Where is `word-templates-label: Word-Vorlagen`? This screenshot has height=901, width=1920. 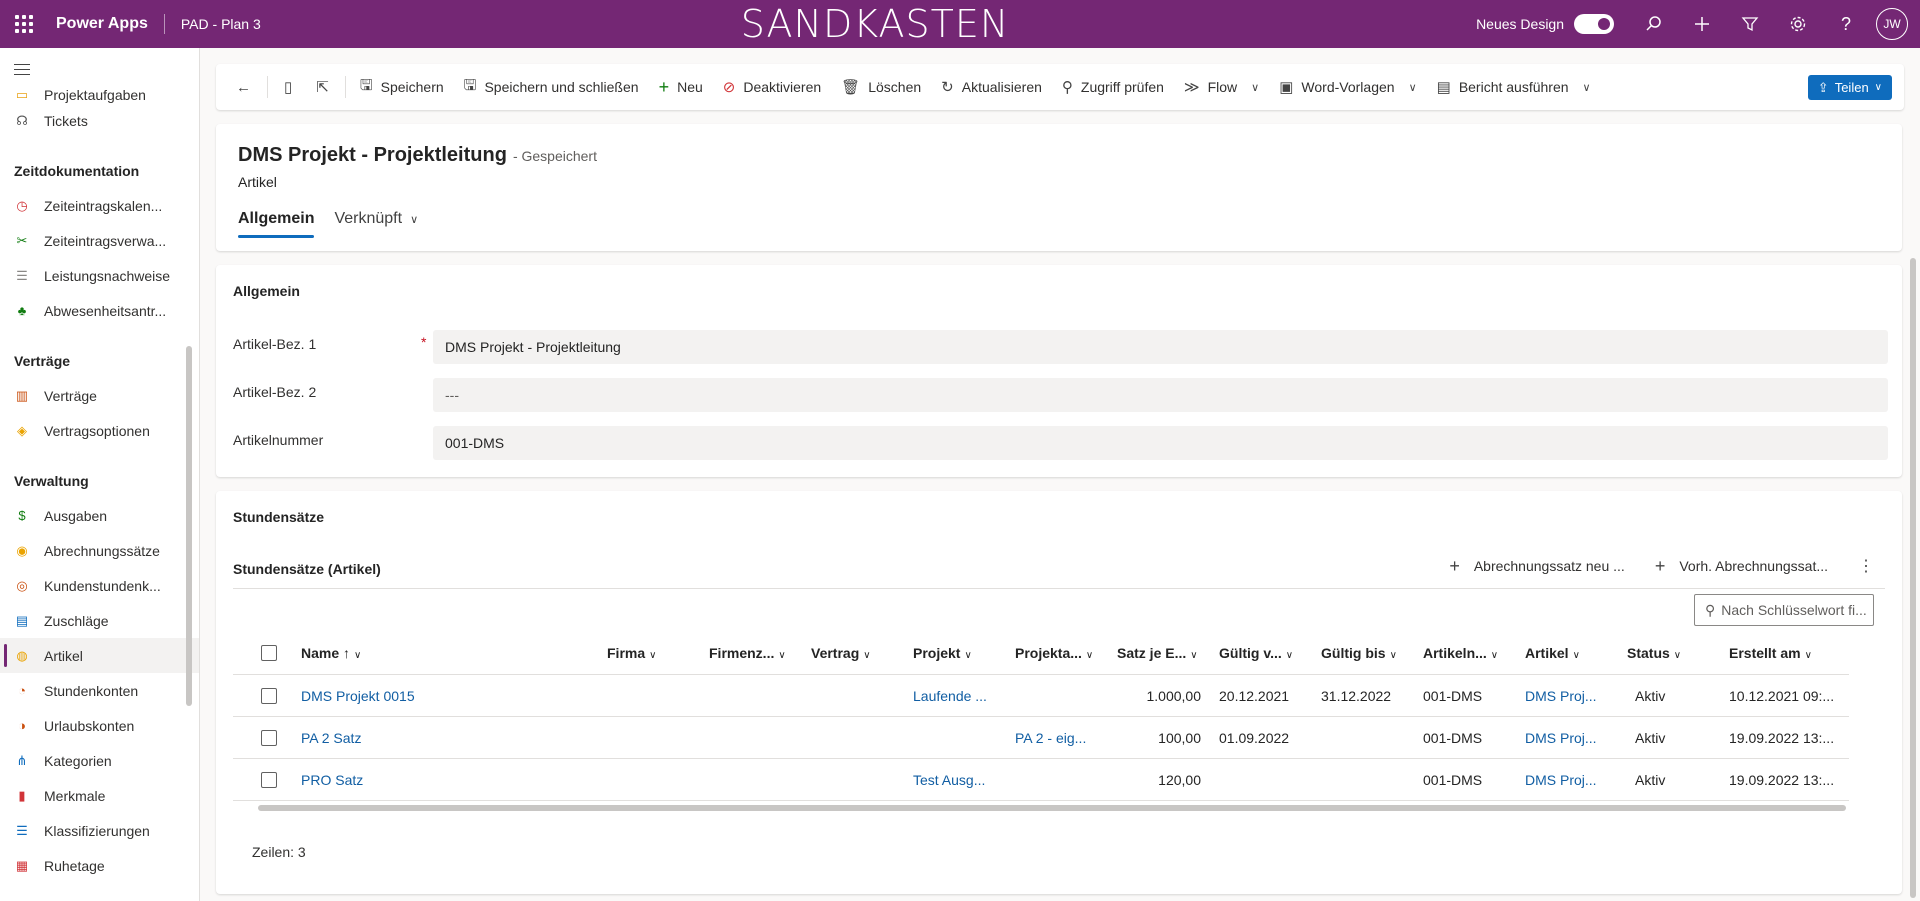 word-templates-label: Word-Vorlagen is located at coordinates (1348, 87).